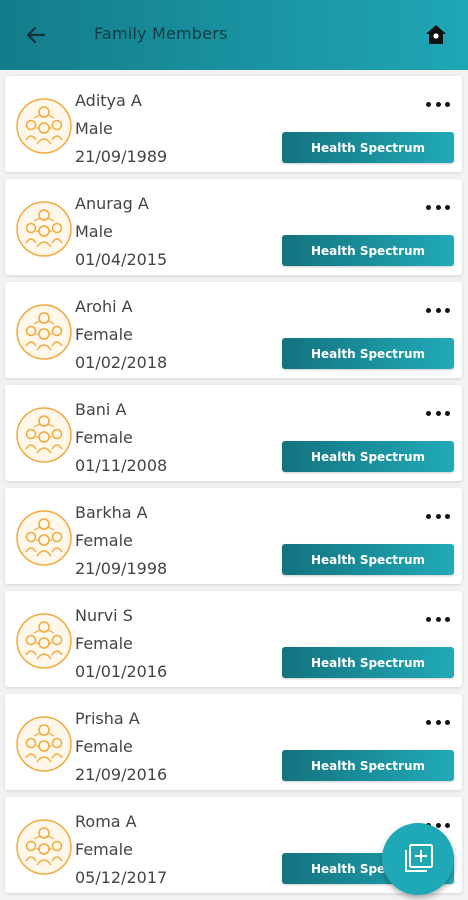 This screenshot has width=468, height=900. I want to click on member-dob: 01/04/2015, so click(121, 259).